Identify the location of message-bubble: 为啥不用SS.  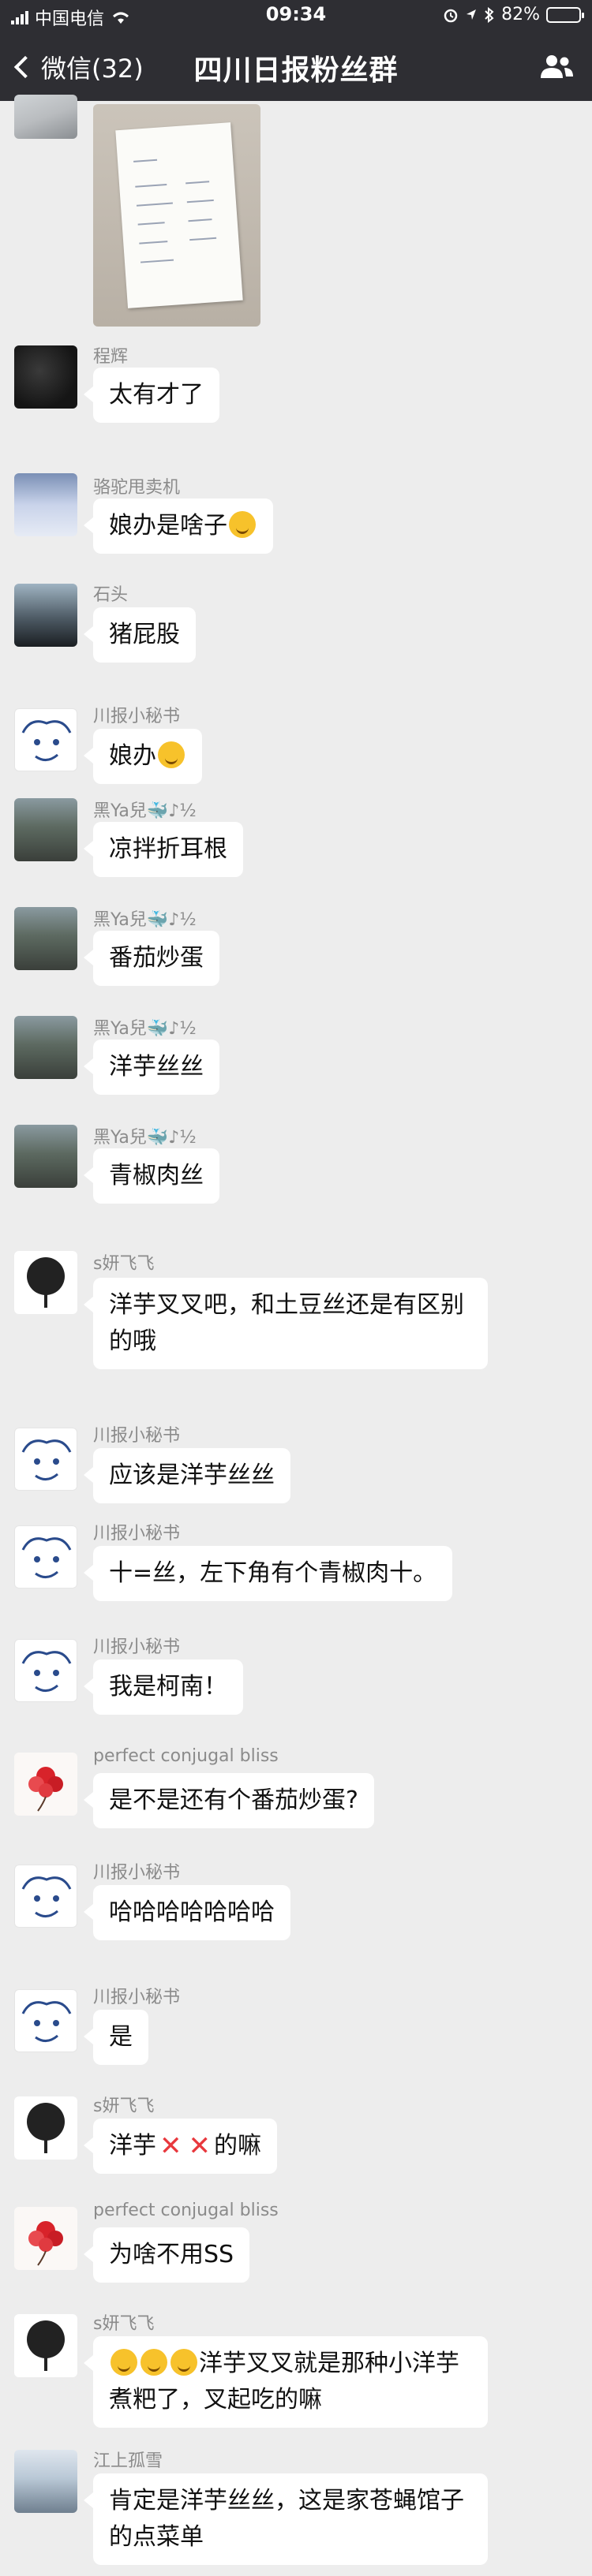
(166, 2255).